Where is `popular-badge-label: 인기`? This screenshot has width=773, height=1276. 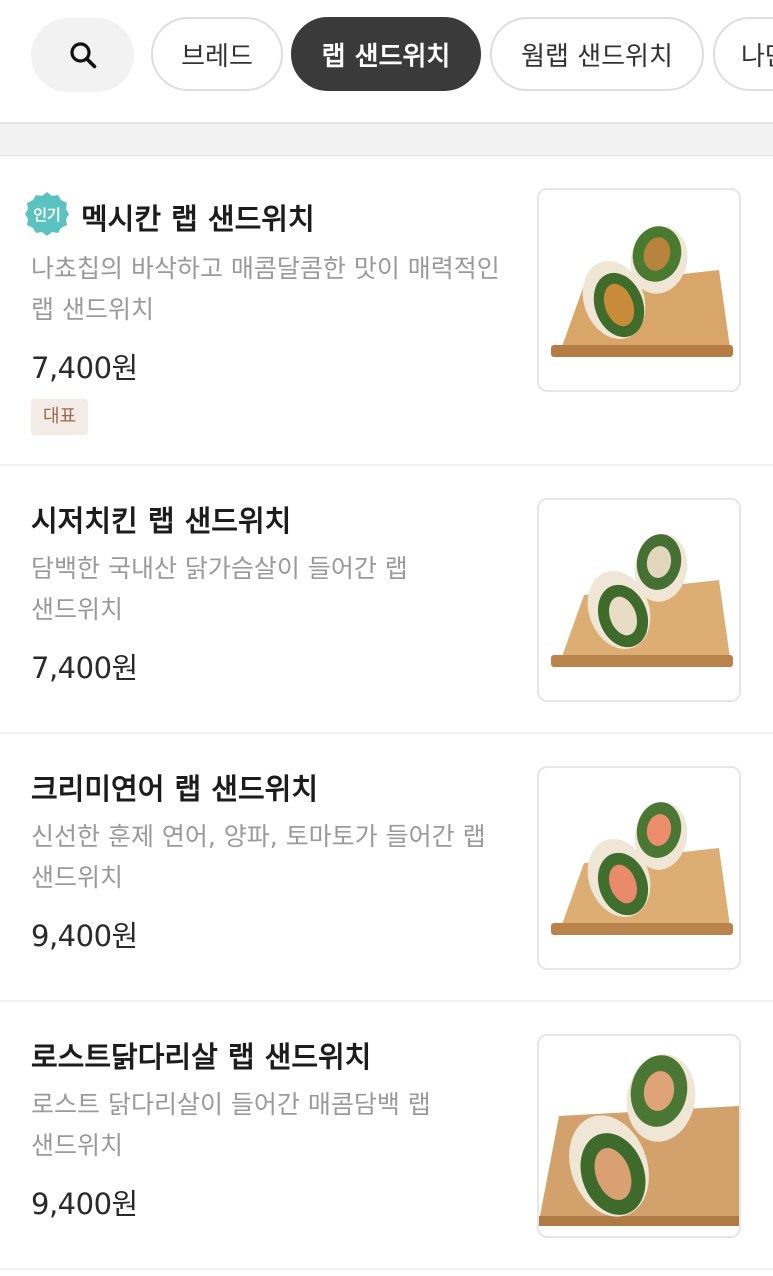 popular-badge-label: 인기 is located at coordinates (47, 215).